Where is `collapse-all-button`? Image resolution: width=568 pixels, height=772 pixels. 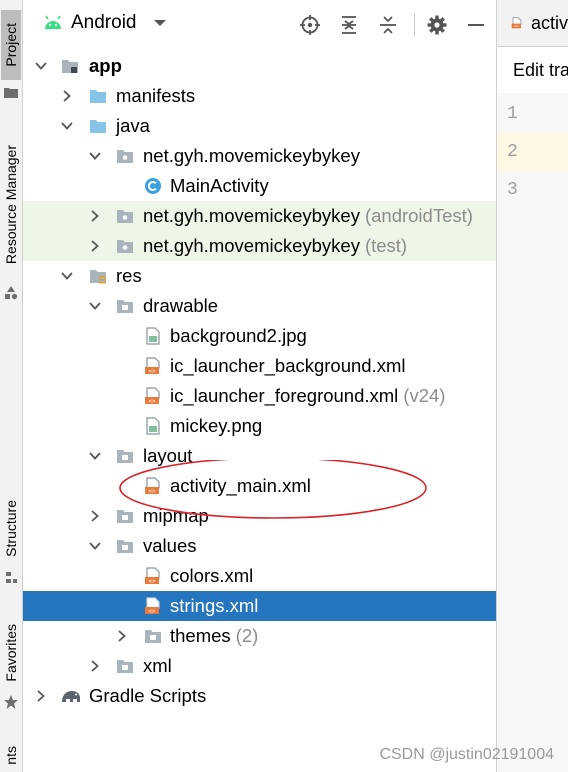
collapse-all-button is located at coordinates (388, 25).